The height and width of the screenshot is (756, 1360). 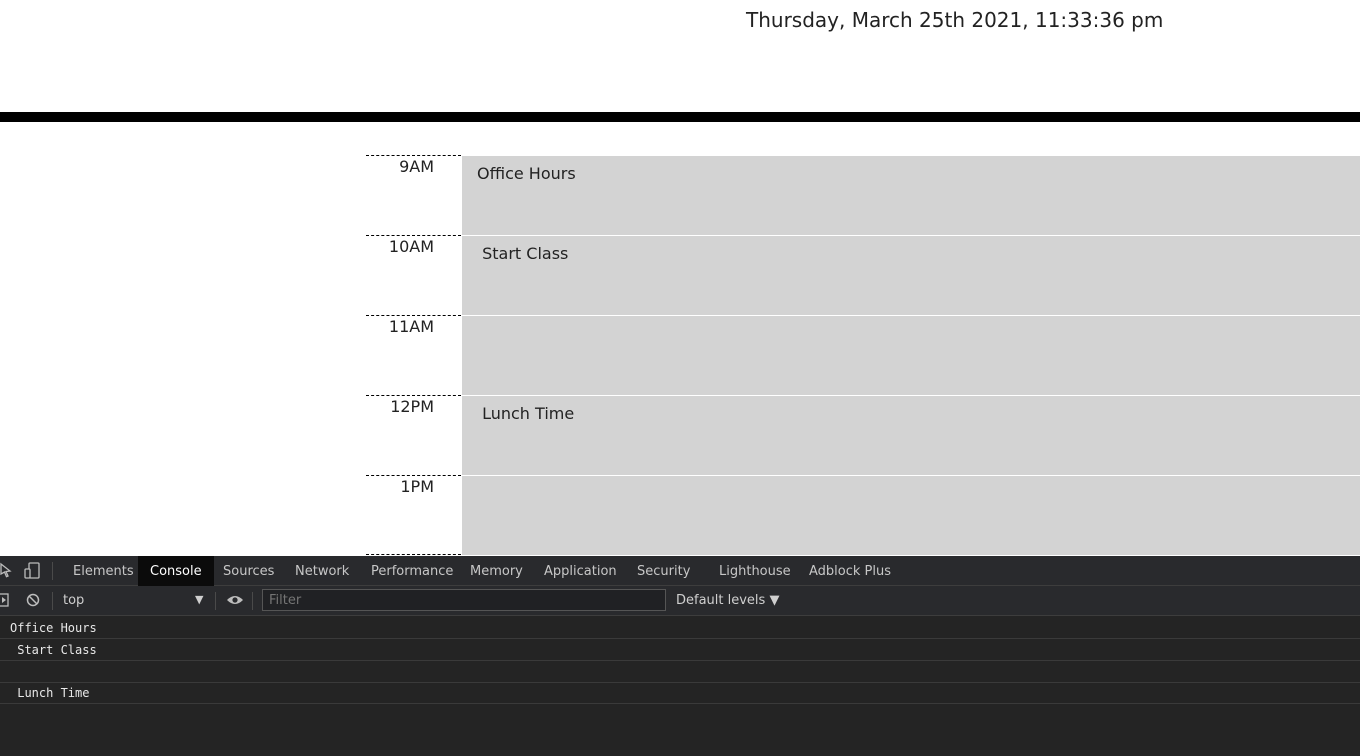 I want to click on hour-label: 1PM, so click(x=413, y=514).